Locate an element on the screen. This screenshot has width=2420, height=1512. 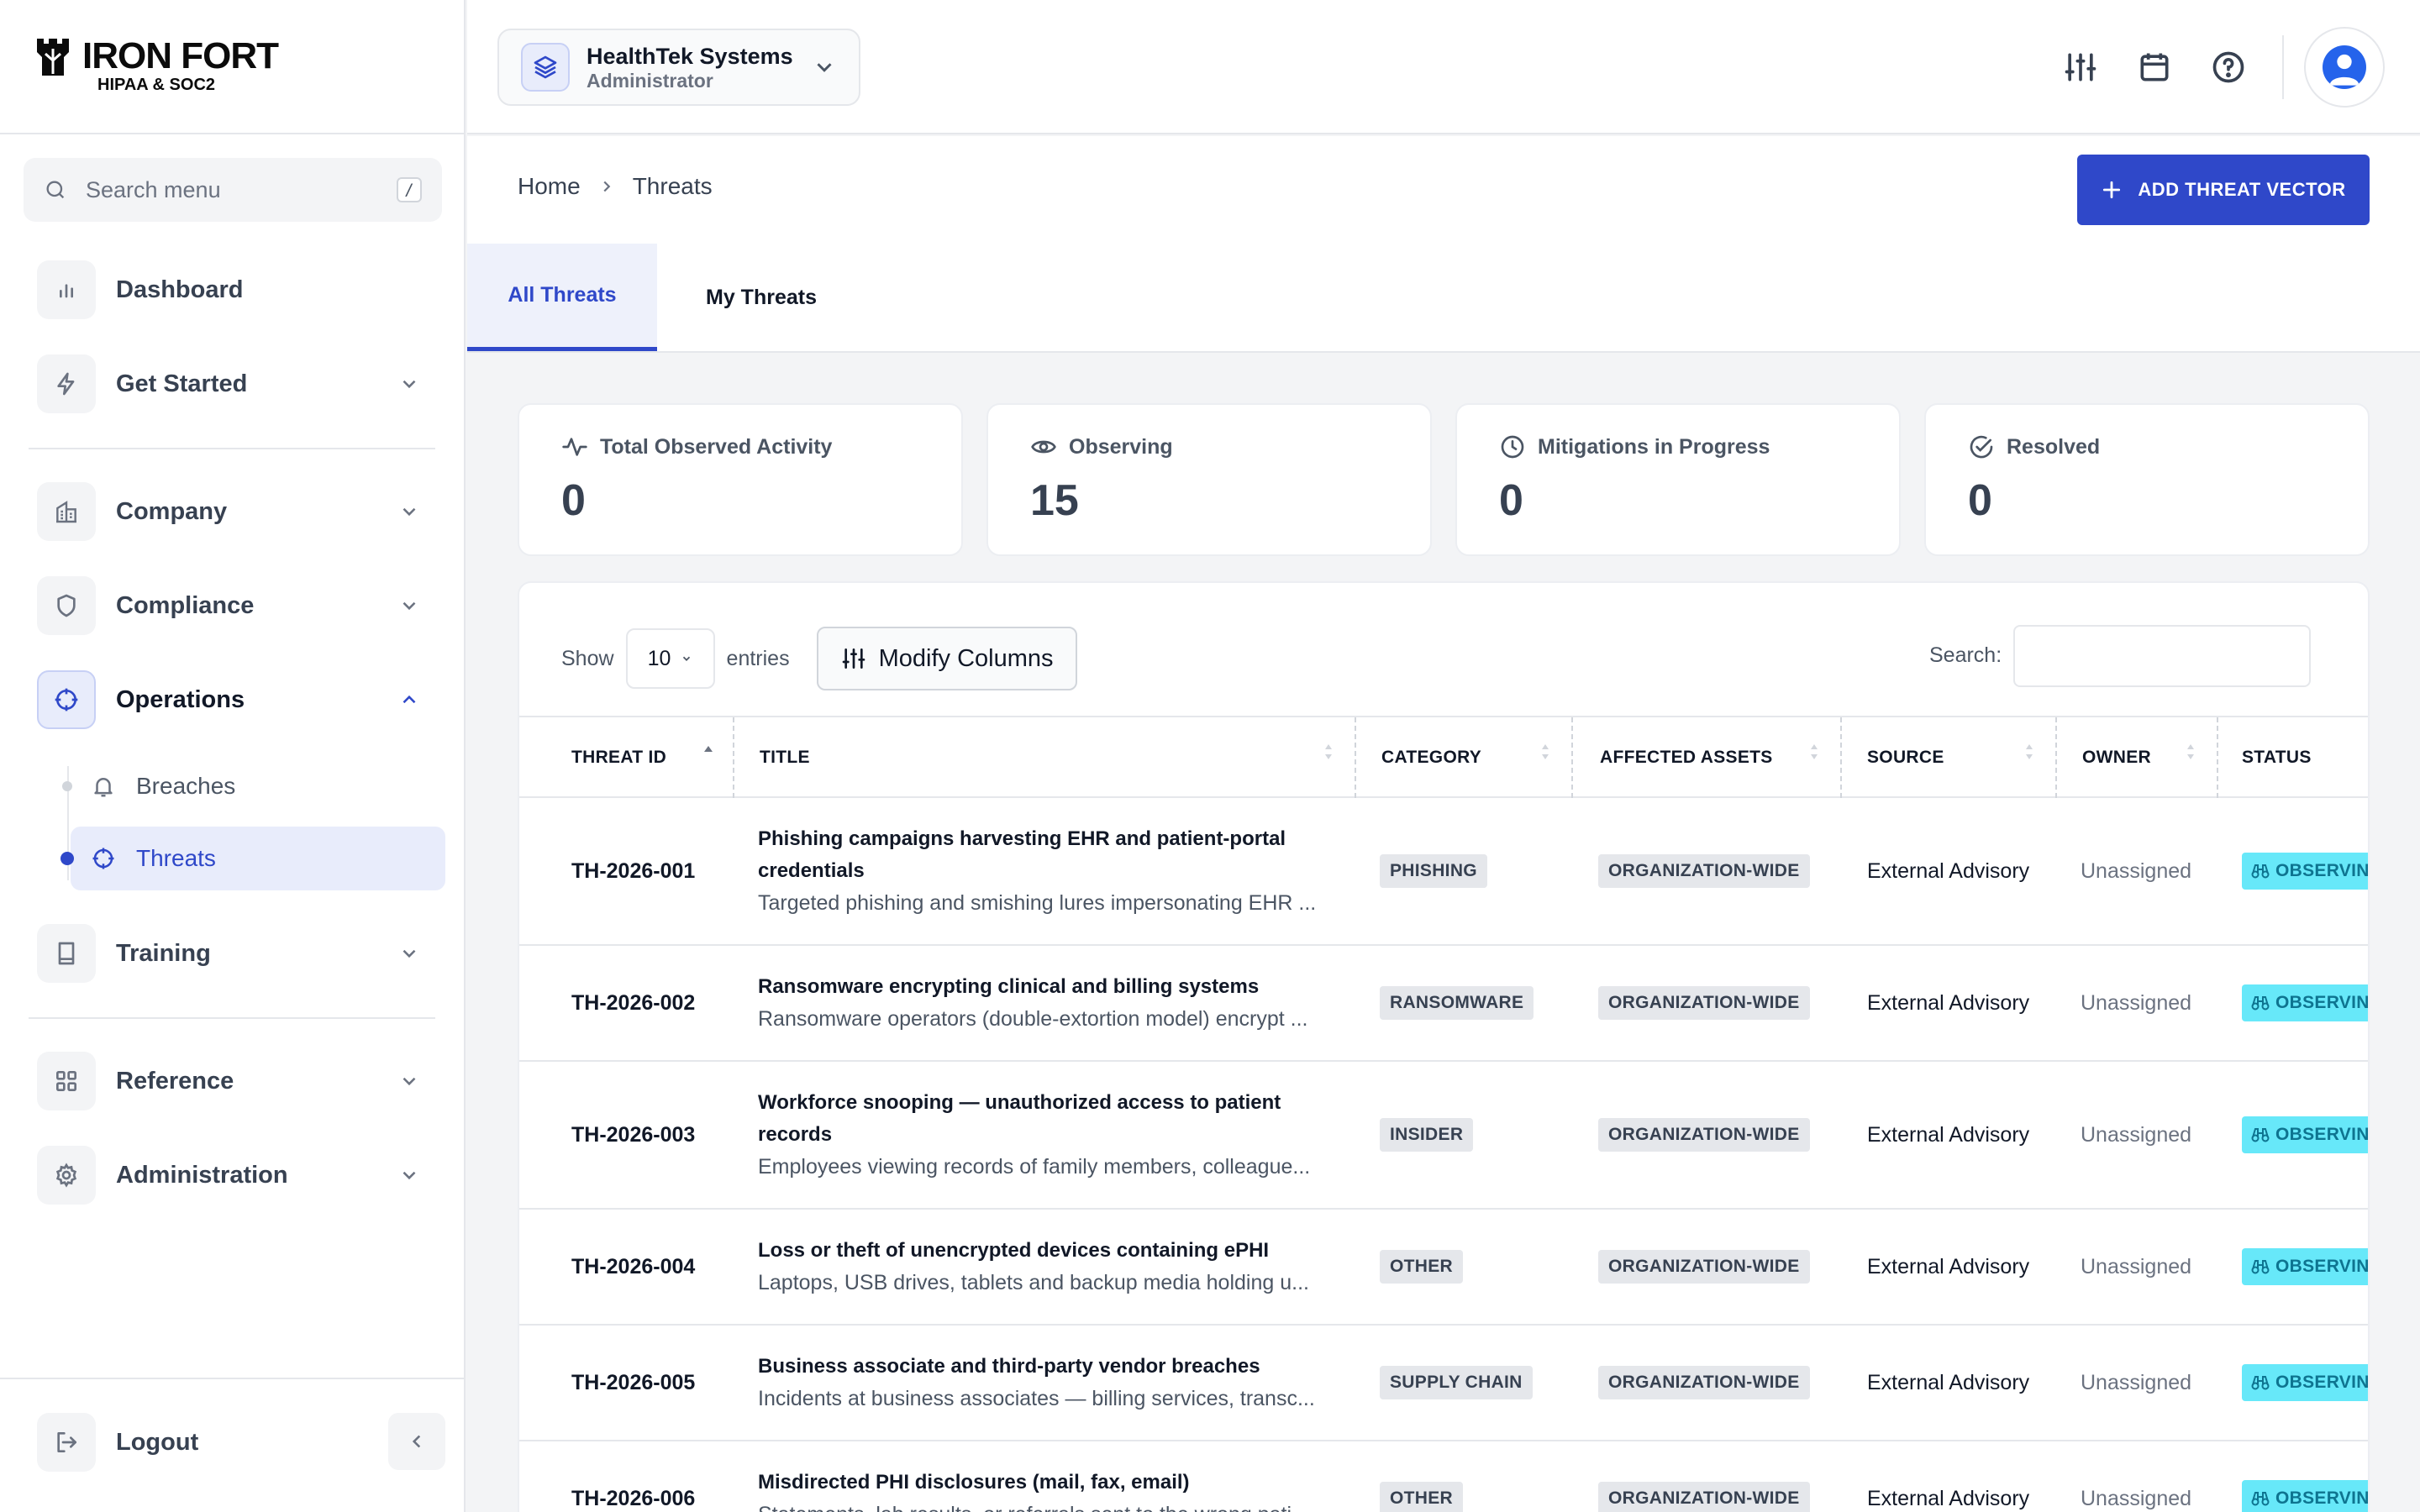
sort-asc-icon is located at coordinates (708, 752).